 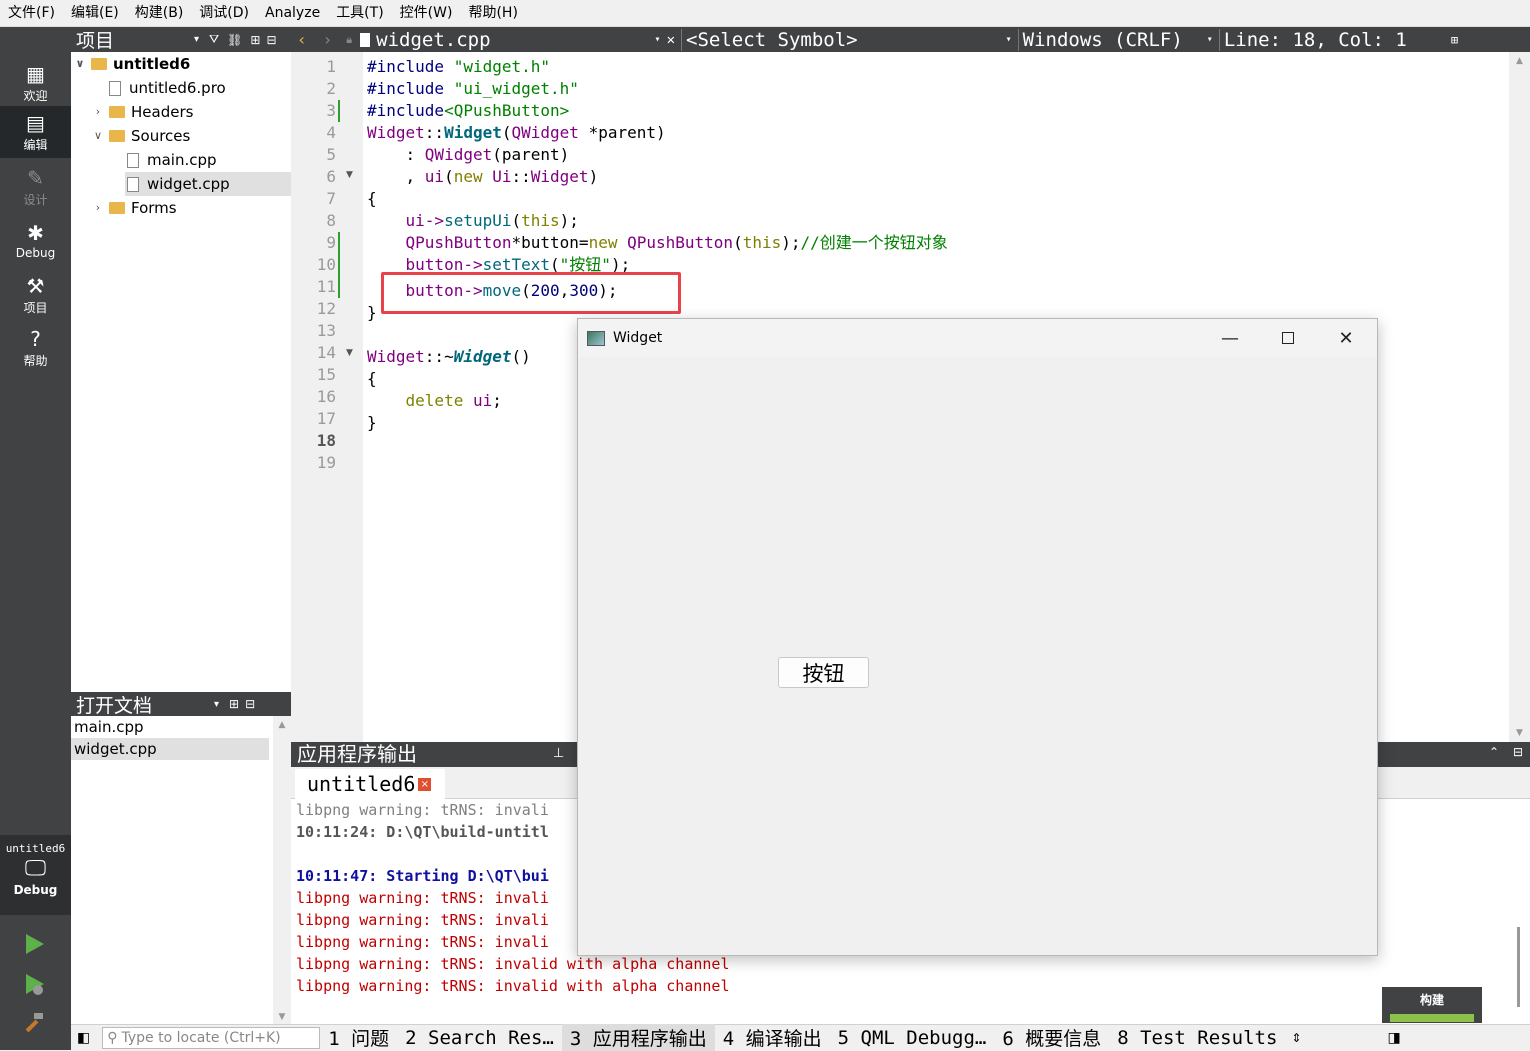 I want to click on build-progress: 构建, so click(x=1432, y=1005).